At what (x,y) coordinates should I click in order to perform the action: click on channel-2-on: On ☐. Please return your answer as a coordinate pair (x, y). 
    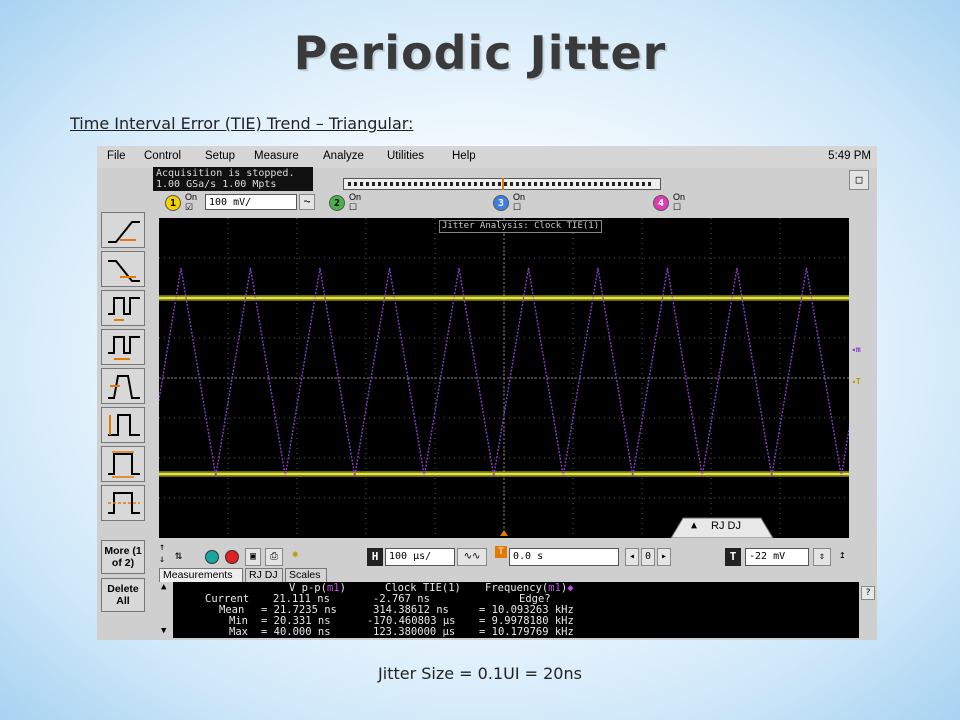
    Looking at the image, I should click on (355, 202).